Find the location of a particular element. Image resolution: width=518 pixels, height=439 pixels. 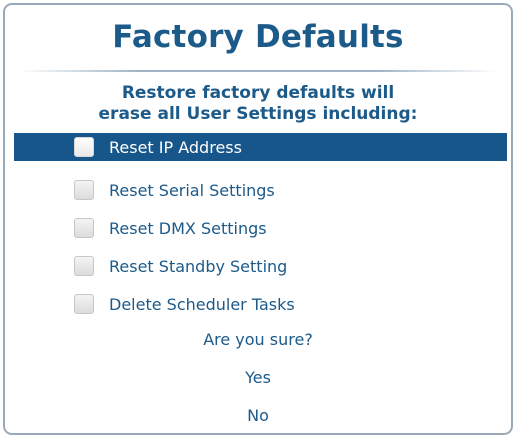

option-label: Reset Serial Settings is located at coordinates (192, 190).